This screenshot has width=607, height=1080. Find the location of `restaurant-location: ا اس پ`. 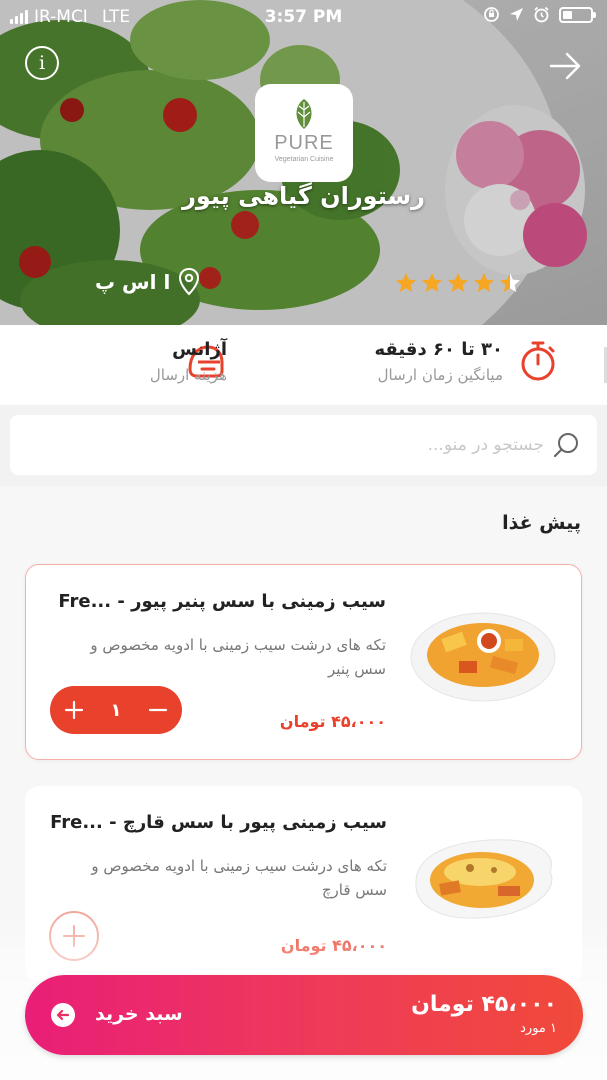

restaurant-location: ا اس پ is located at coordinates (147, 282).